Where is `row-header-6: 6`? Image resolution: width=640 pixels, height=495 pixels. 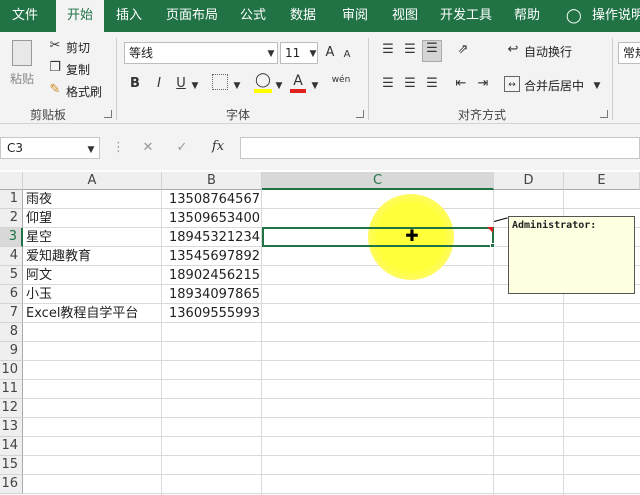
row-header-6: 6 is located at coordinates (11, 294).